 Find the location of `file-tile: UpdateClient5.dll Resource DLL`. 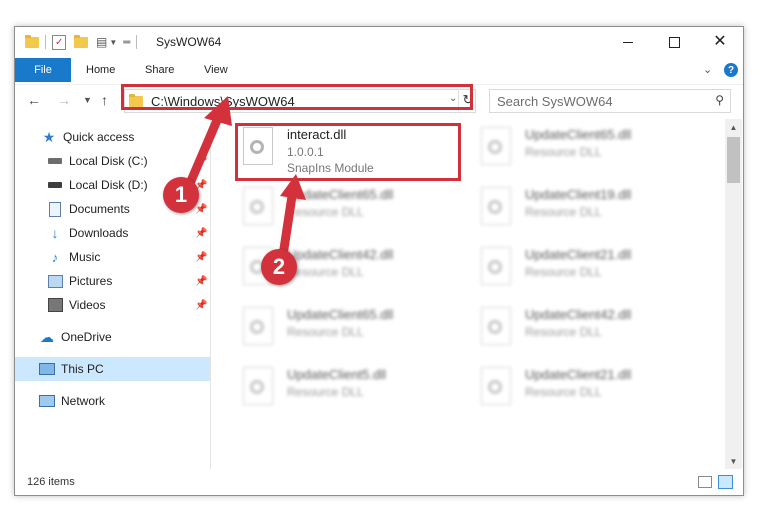

file-tile: UpdateClient5.dll Resource DLL is located at coordinates (350, 389).